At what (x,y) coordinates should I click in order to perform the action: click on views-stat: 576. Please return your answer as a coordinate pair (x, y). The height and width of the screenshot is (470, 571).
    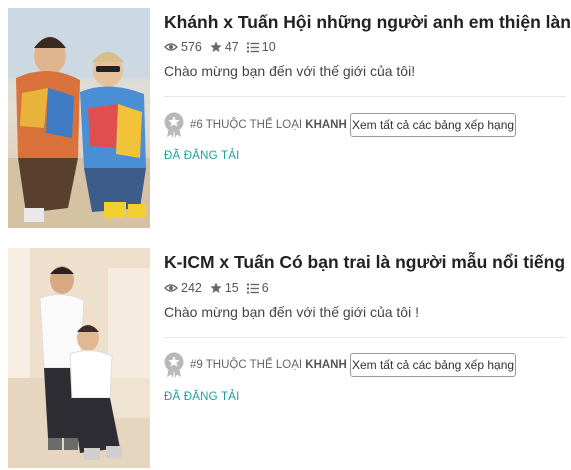
    Looking at the image, I should click on (183, 47).